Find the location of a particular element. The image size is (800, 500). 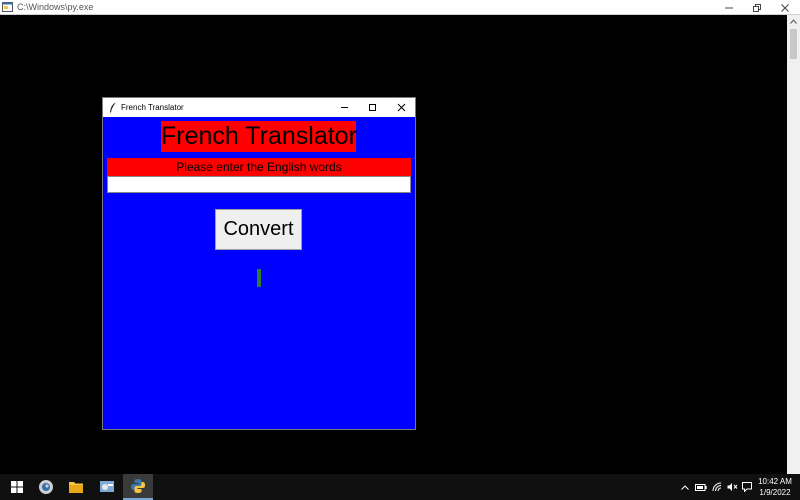

app-window-title: French Translator is located at coordinates (152, 107).